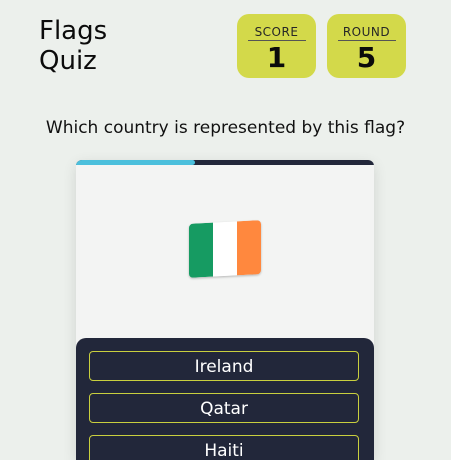 The image size is (451, 460). Describe the element at coordinates (366, 57) in the screenshot. I see `round-value: 5` at that location.